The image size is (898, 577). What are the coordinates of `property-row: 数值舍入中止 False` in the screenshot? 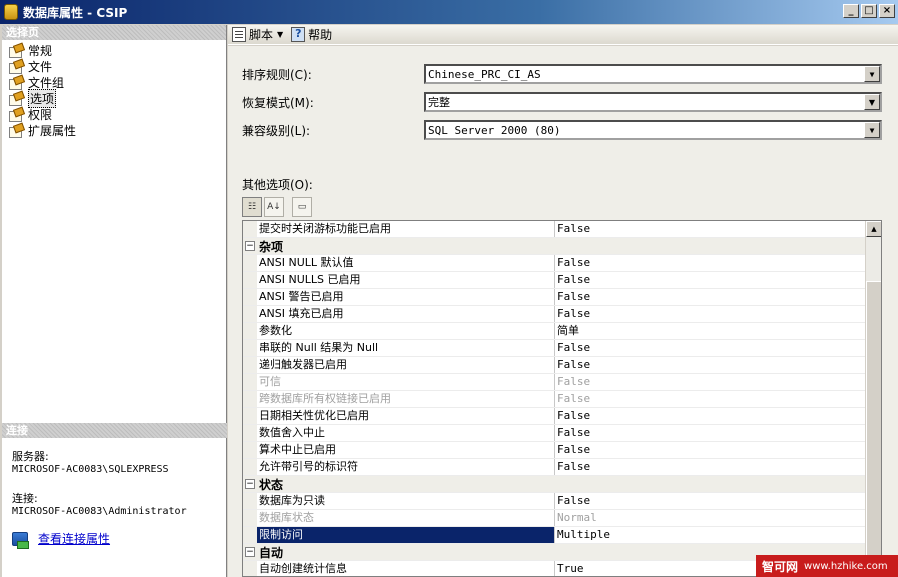 It's located at (562, 433).